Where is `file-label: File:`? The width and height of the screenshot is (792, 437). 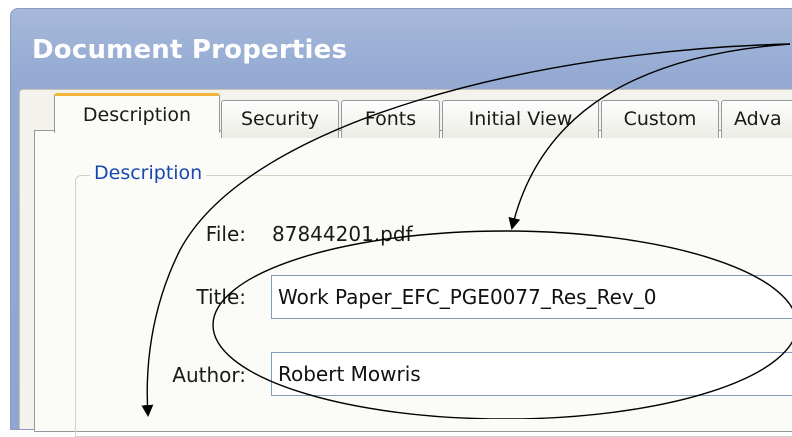
file-label: File: is located at coordinates (225, 234).